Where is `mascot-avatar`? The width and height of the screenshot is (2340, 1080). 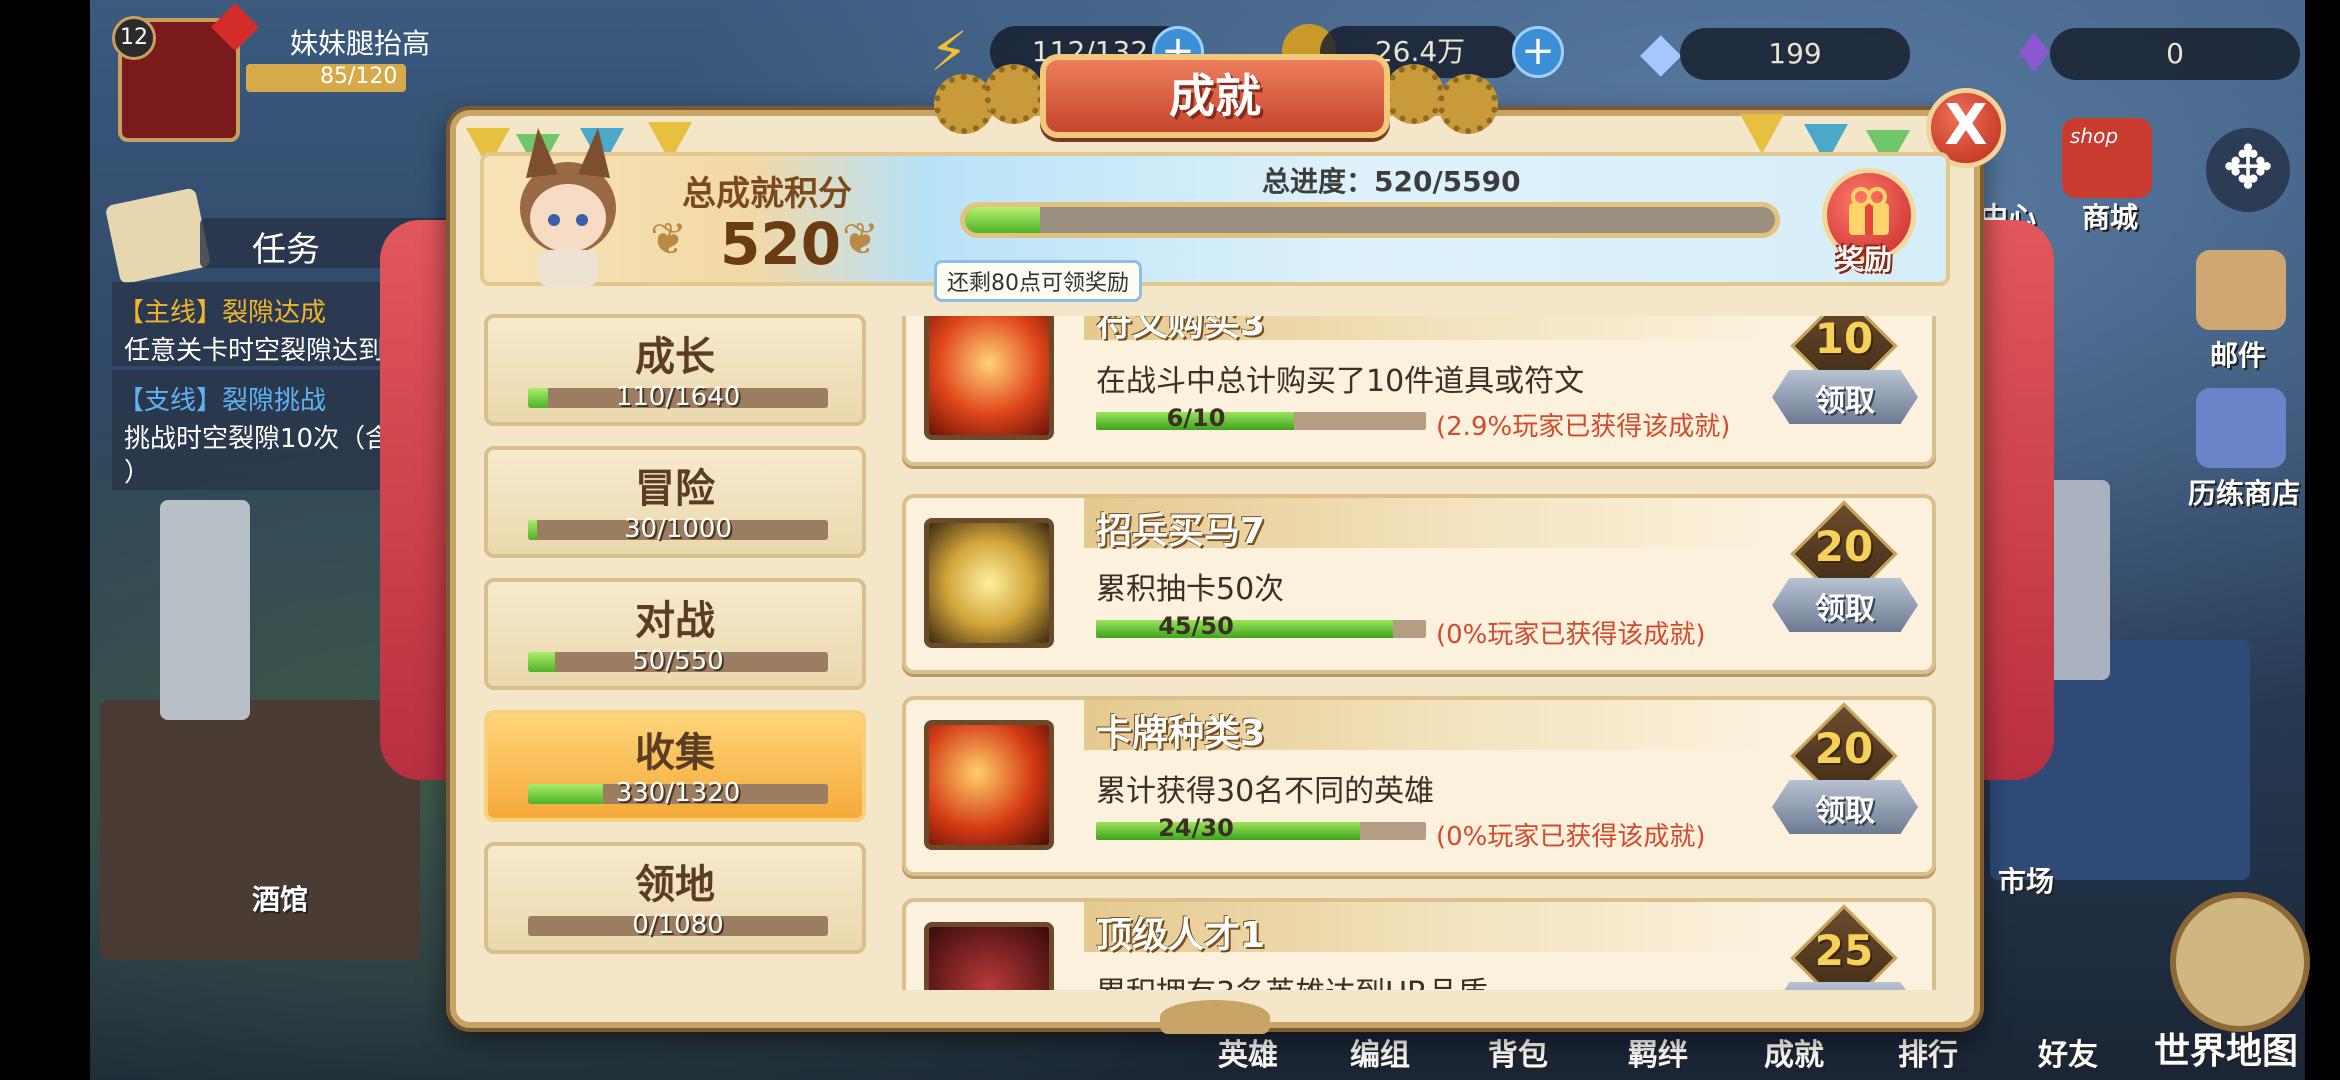
mascot-avatar is located at coordinates (568, 202).